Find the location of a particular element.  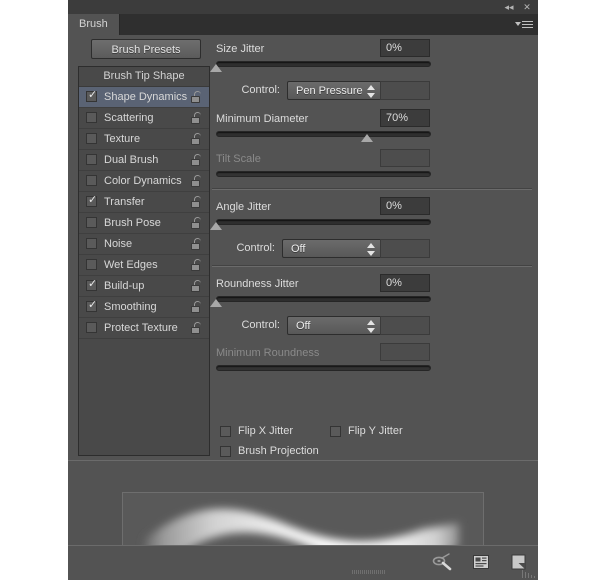

flip-y-jitter-box is located at coordinates (335, 431).